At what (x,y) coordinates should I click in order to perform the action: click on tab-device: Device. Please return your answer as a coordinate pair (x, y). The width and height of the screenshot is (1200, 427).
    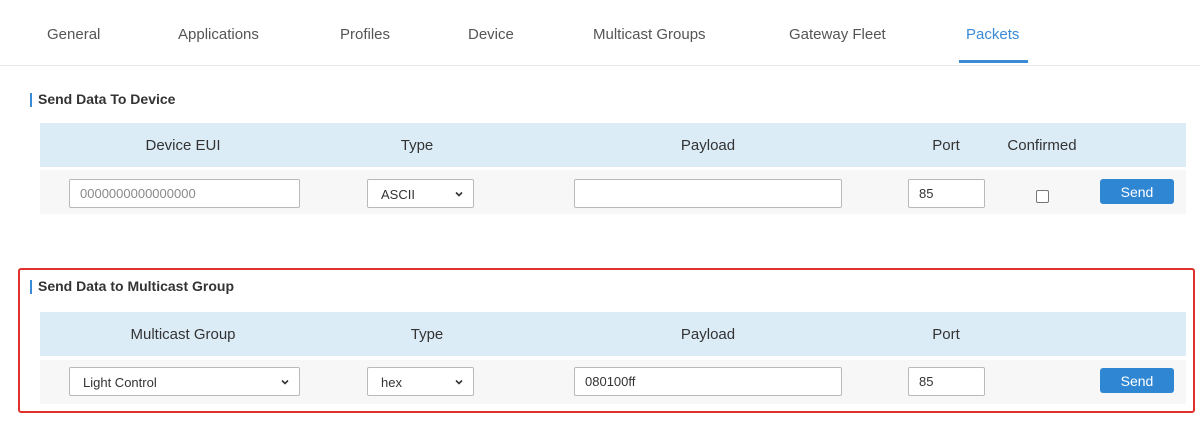
    Looking at the image, I should click on (491, 34).